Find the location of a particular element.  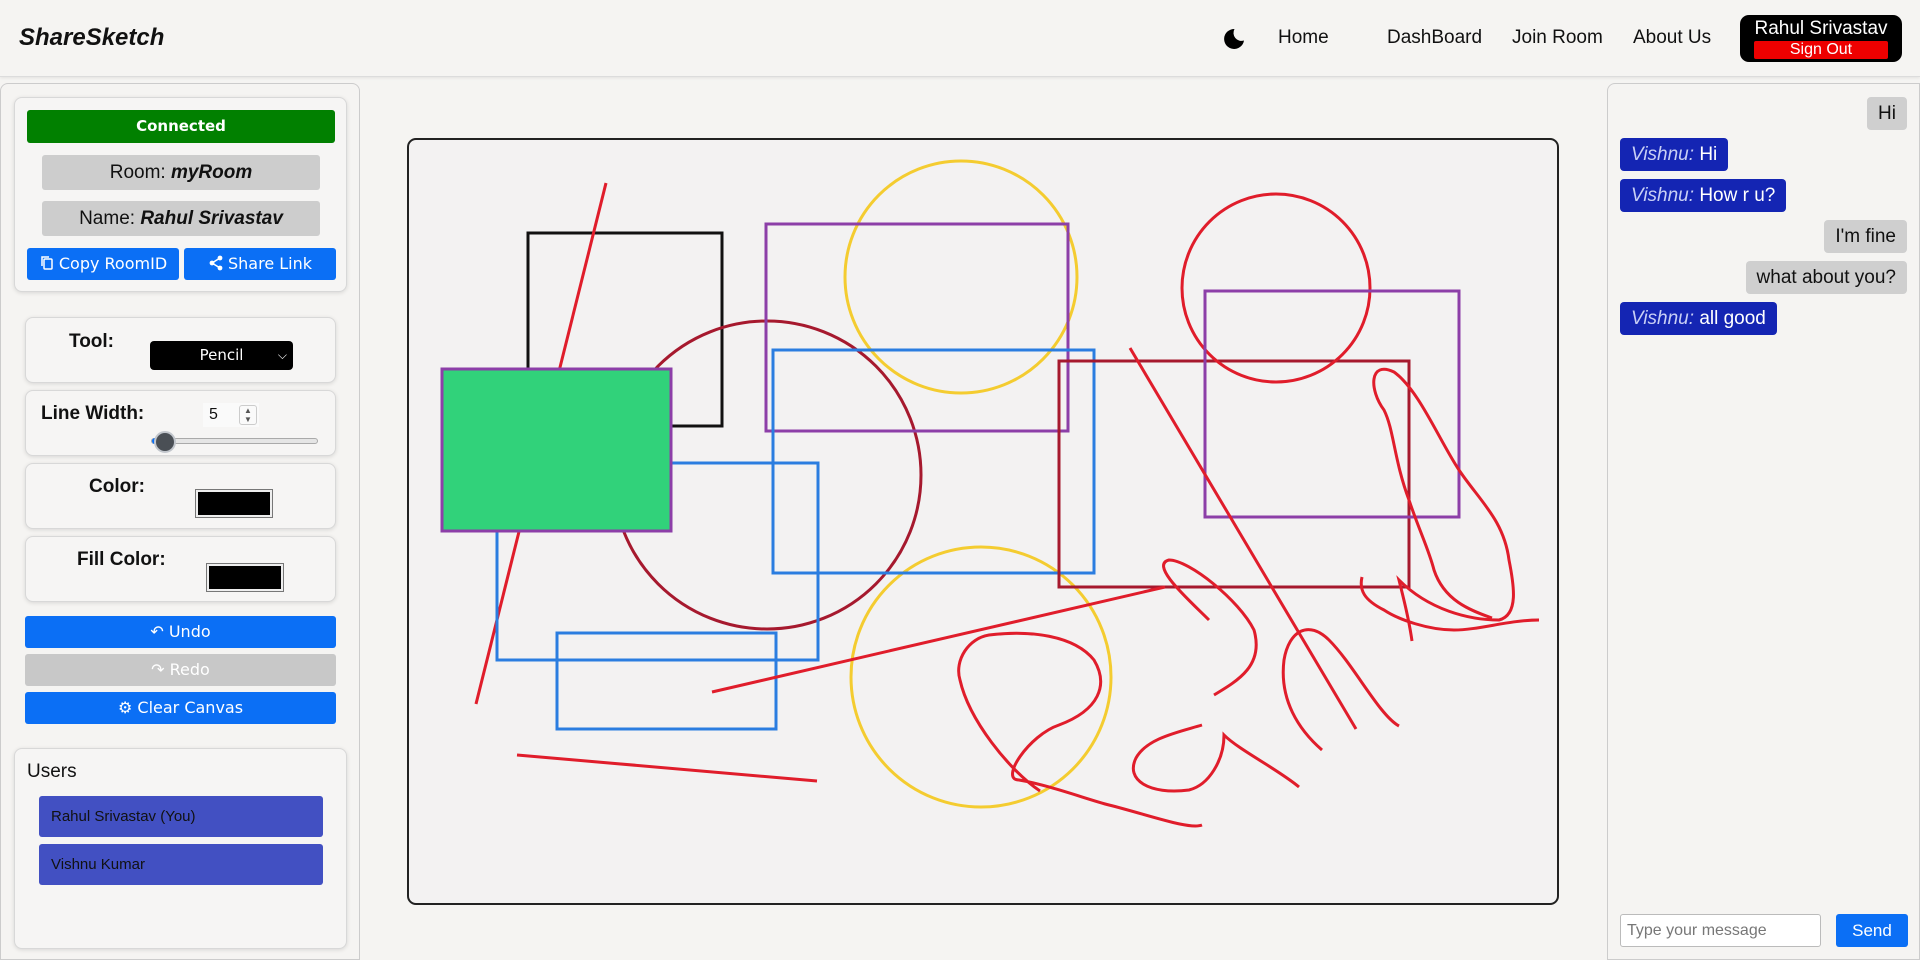

moon-icon is located at coordinates (1234, 39).